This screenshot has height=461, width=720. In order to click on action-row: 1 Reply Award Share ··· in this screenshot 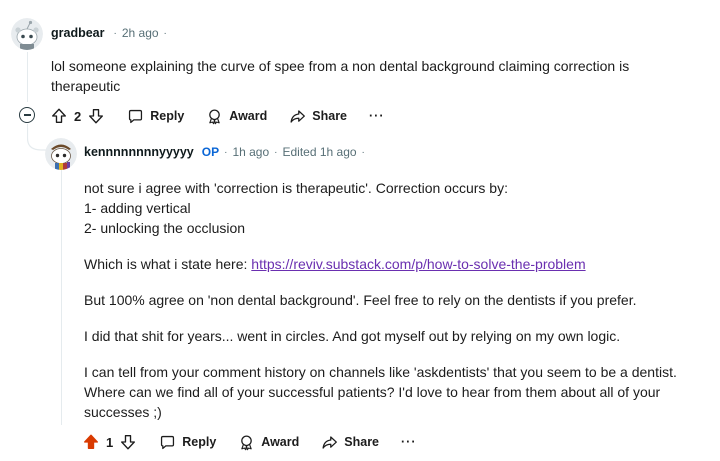, I will do `click(249, 442)`.